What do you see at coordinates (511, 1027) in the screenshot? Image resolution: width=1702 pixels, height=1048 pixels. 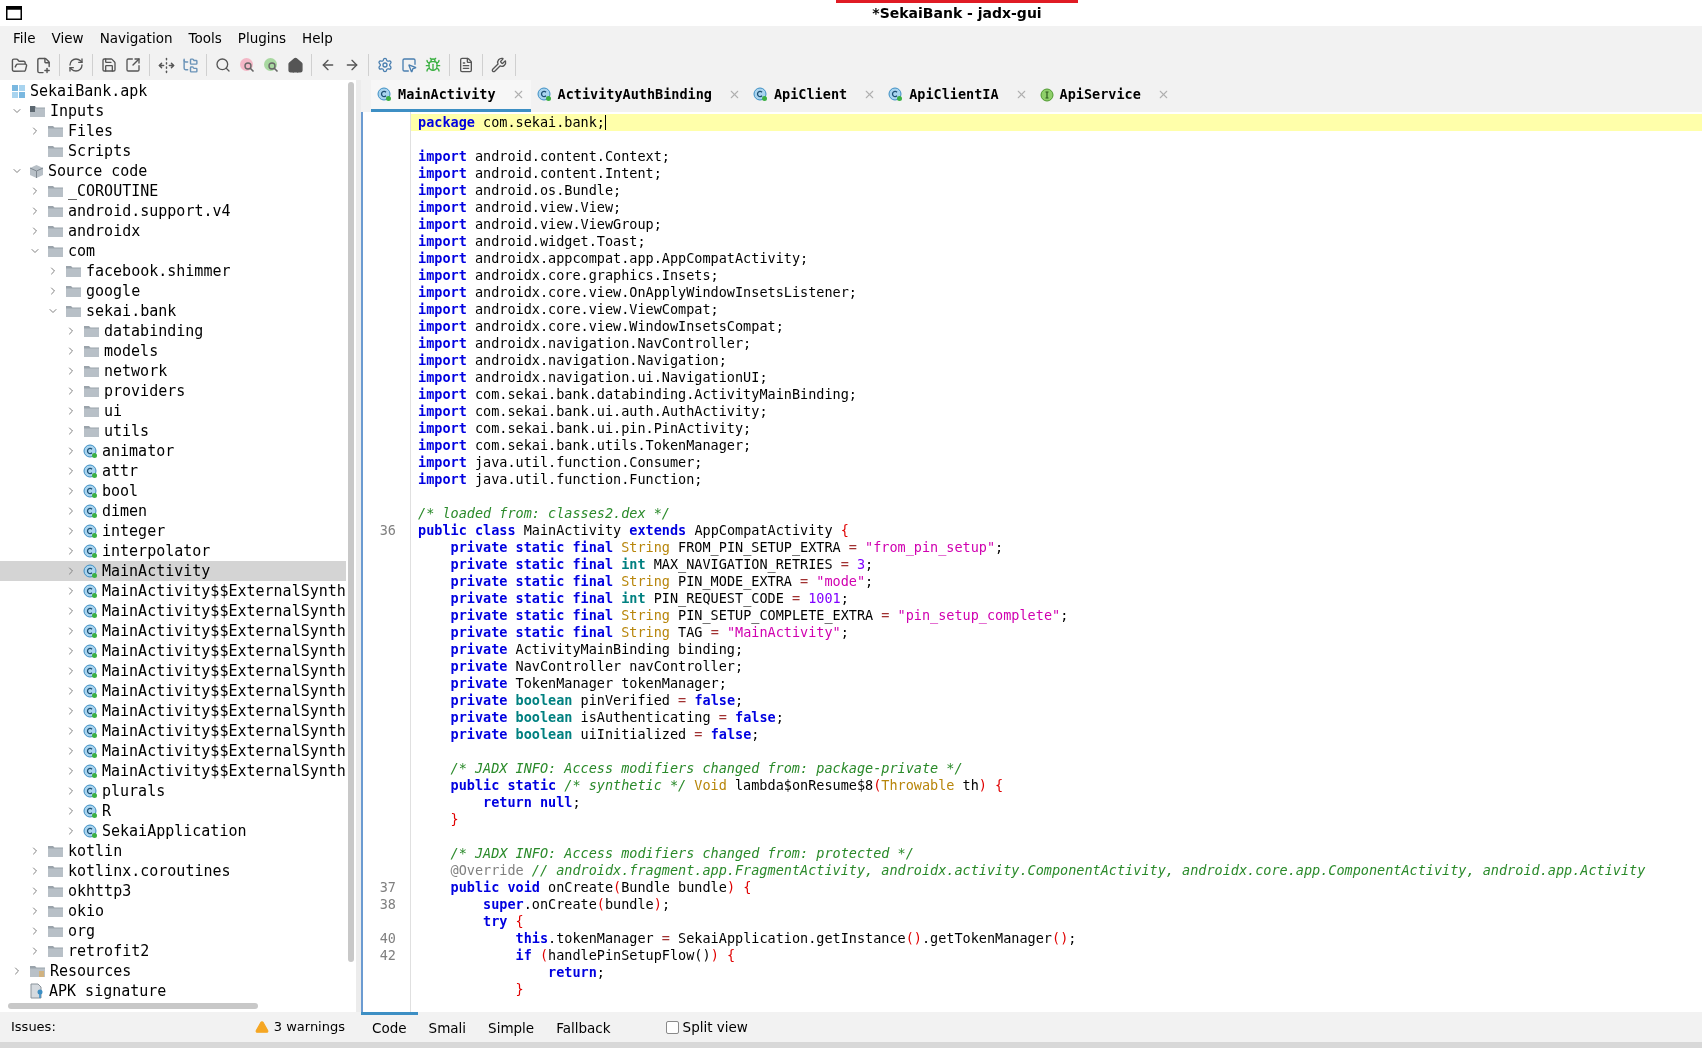 I see `view-tab: Simple` at bounding box center [511, 1027].